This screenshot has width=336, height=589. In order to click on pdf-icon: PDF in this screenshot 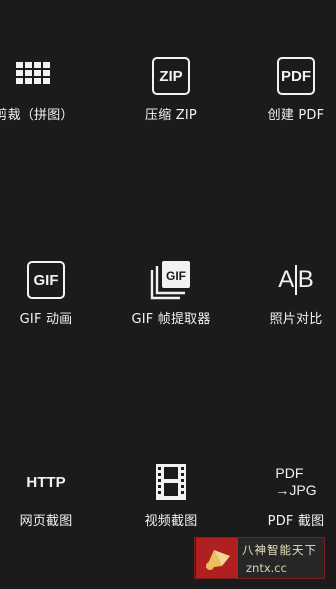, I will do `click(296, 76)`.